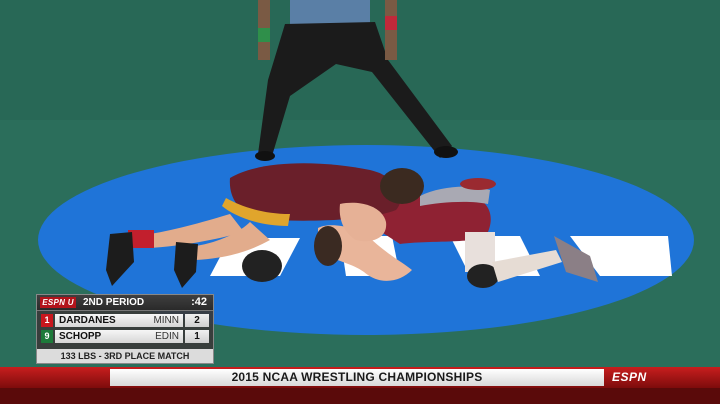  Describe the element at coordinates (167, 336) in the screenshot. I see `wrestler-school: EDIN` at that location.